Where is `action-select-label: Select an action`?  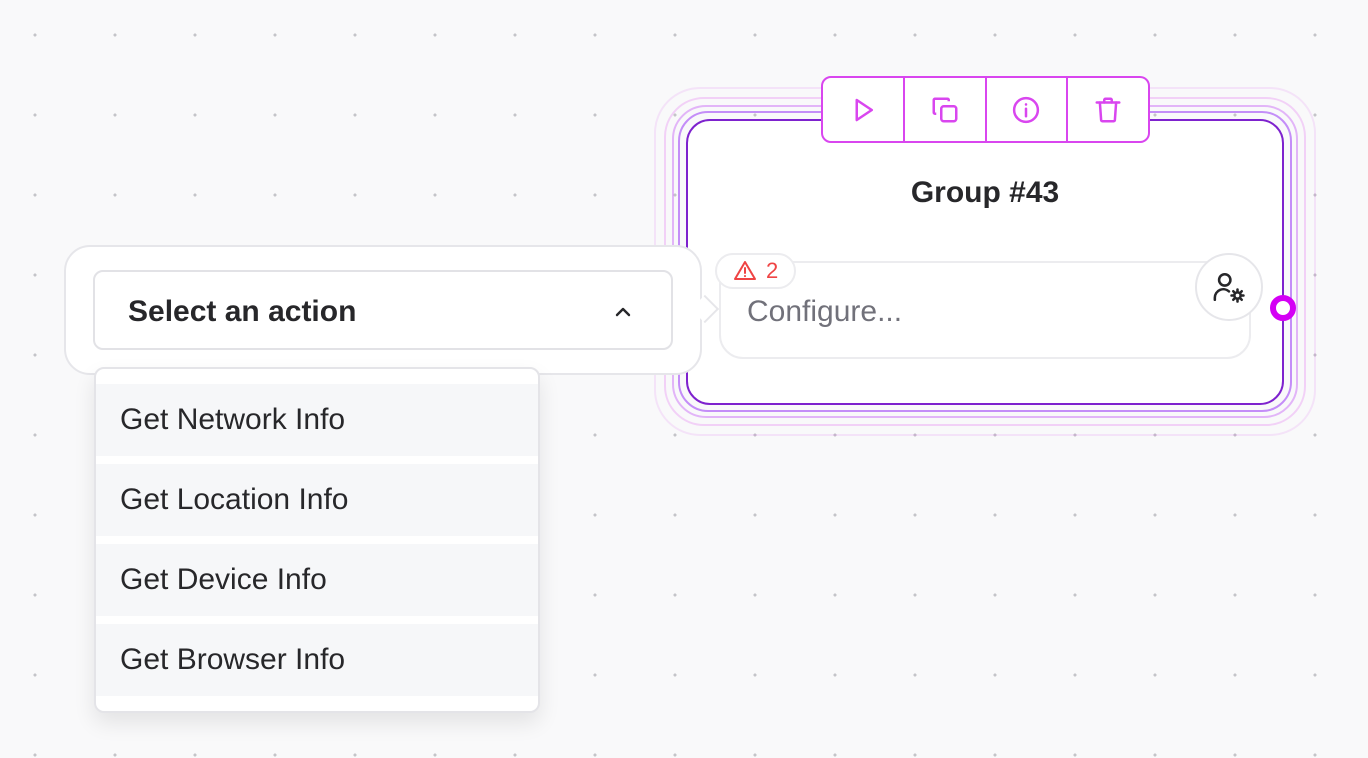
action-select-label: Select an action is located at coordinates (242, 311).